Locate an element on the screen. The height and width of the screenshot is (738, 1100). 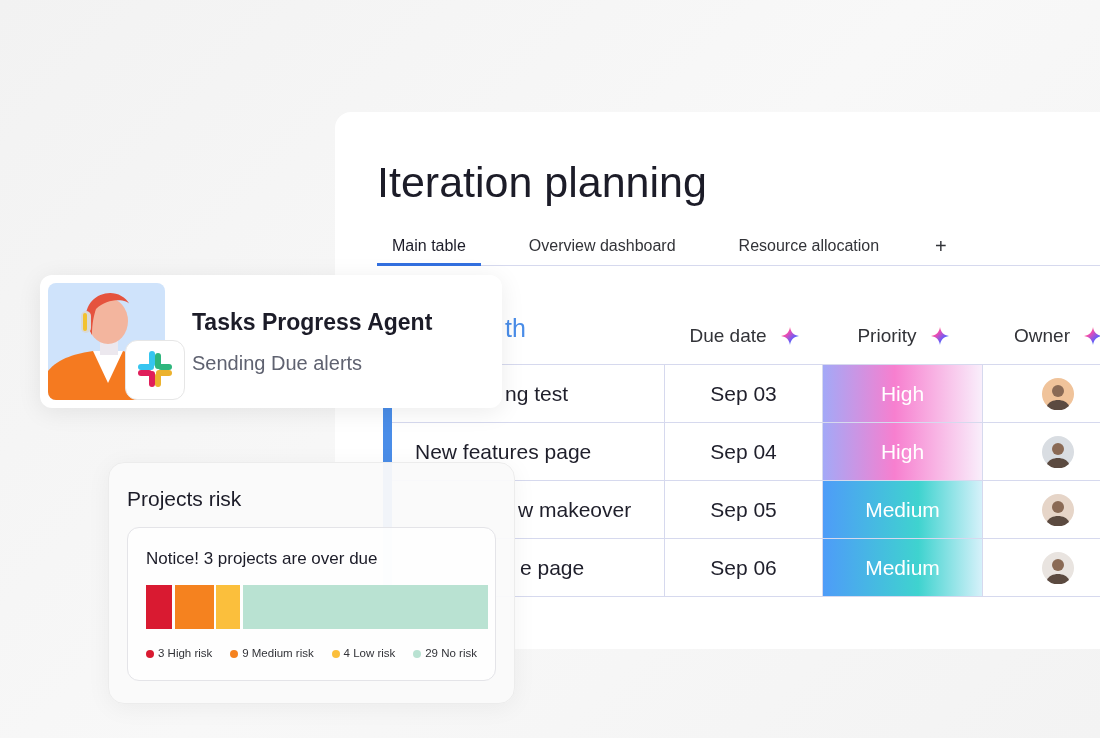
legend-label: 29 No risk is located at coordinates (451, 653).